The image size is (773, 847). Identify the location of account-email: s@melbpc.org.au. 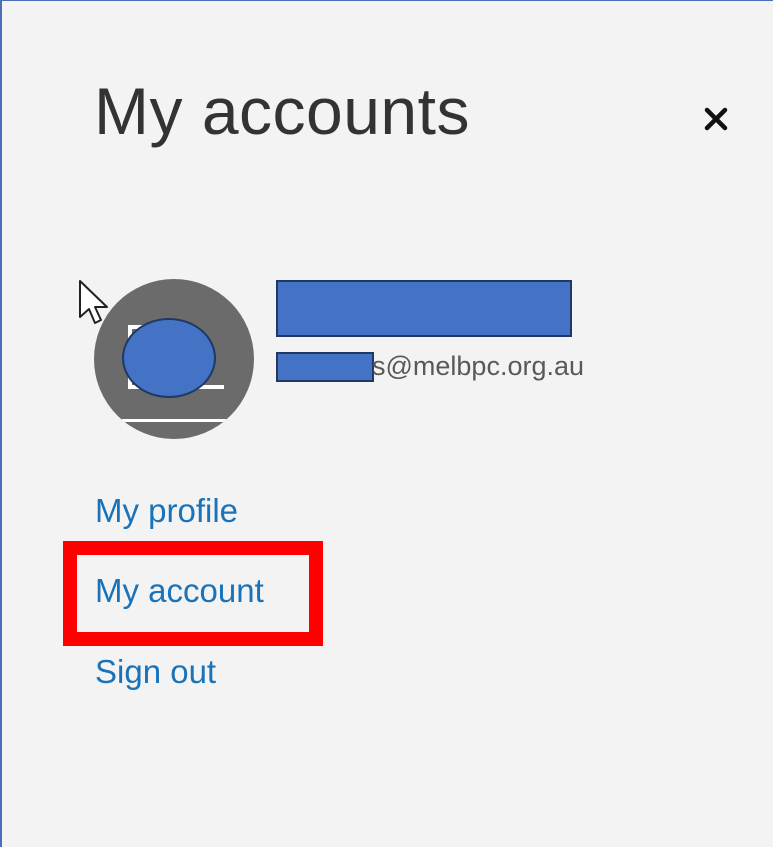
(430, 367).